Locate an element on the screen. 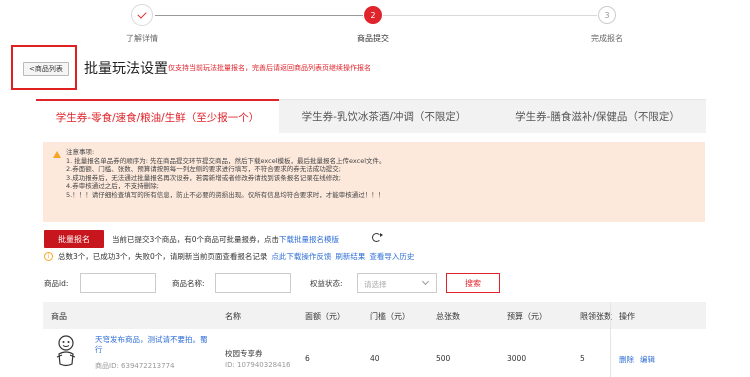  notice-title: 注意事项: is located at coordinates (80, 152).